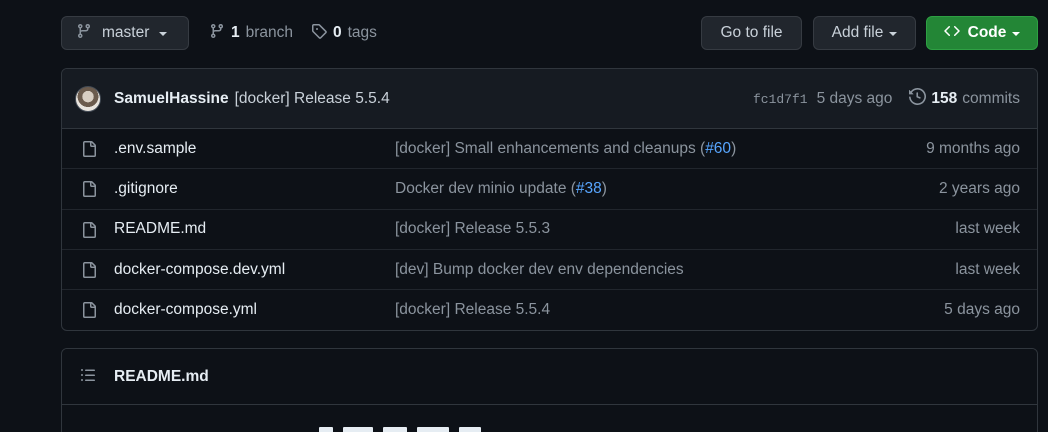 Image resolution: width=1048 pixels, height=432 pixels. I want to click on branch-select-button: master, so click(125, 33).